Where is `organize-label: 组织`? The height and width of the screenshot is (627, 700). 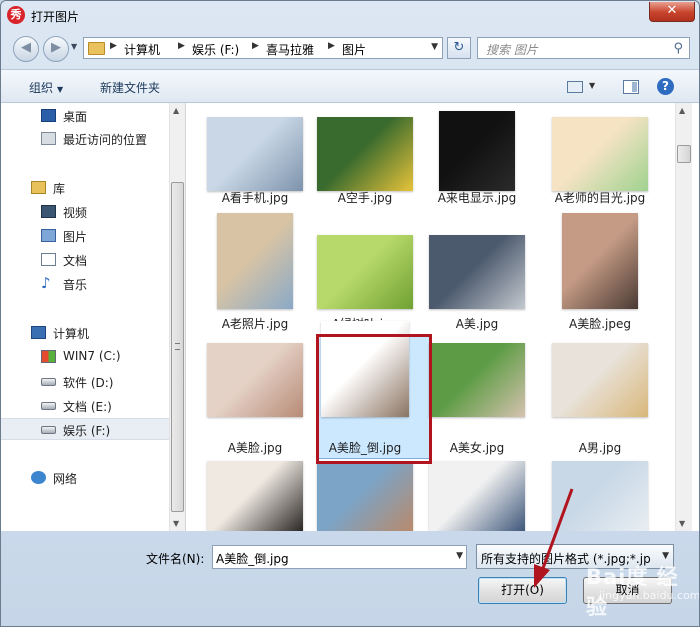
organize-label: 组织 is located at coordinates (41, 88).